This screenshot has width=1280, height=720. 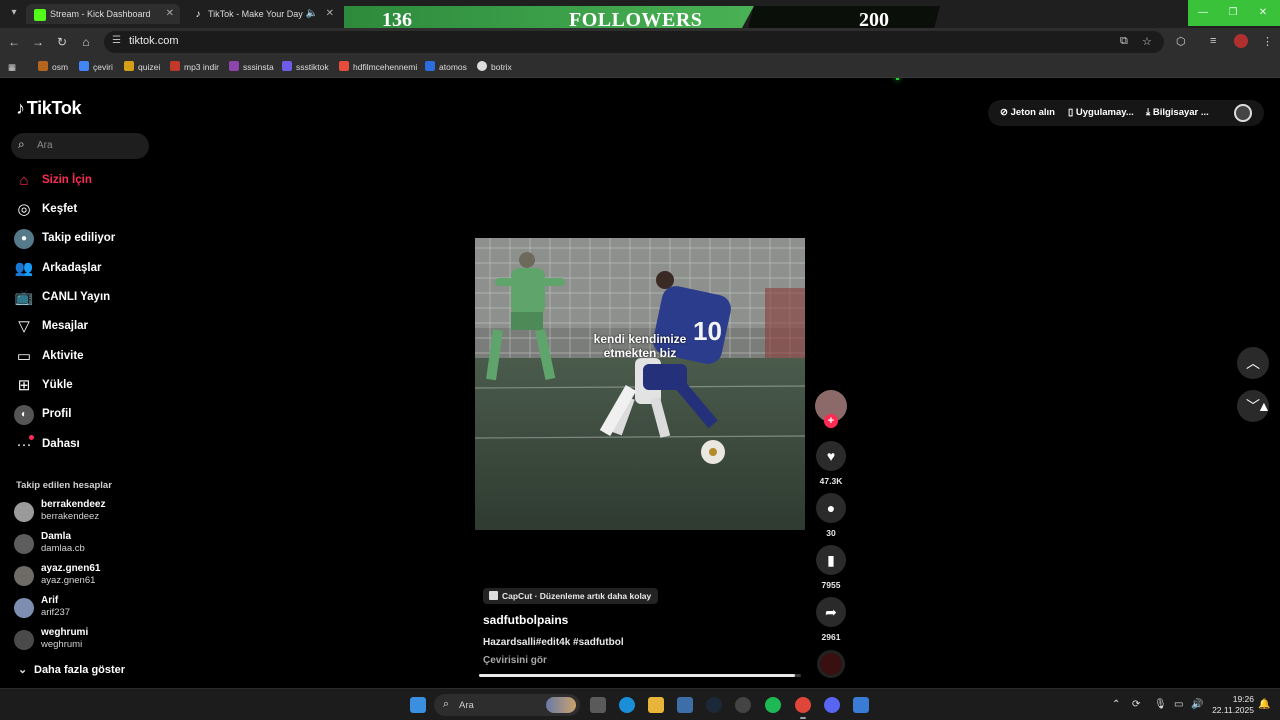 I want to click on notification-bell-icon: 🔔, so click(x=1264, y=704).